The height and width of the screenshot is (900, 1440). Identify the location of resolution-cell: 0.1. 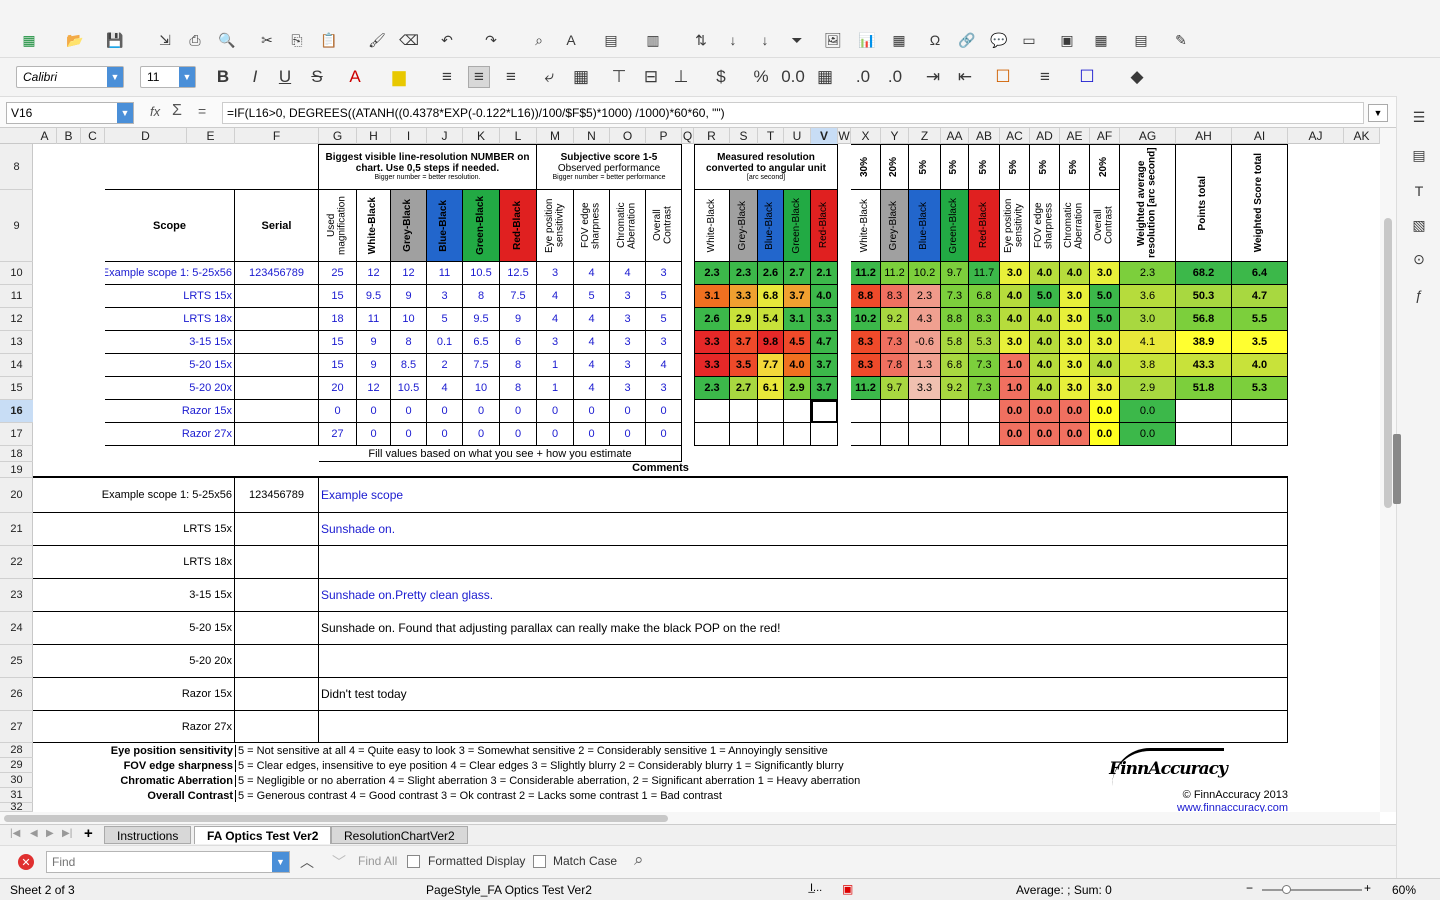
(445, 342).